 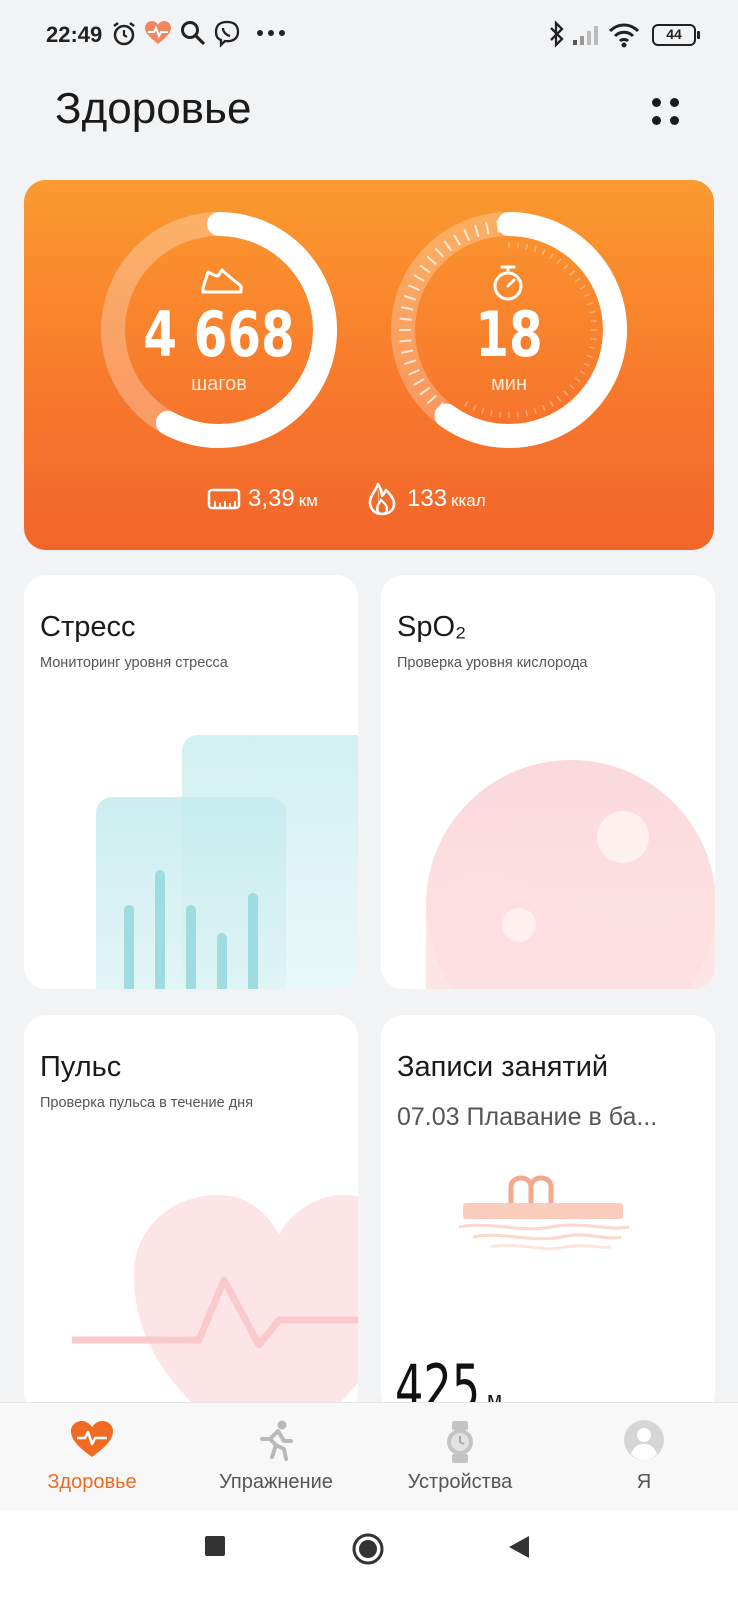 I want to click on spo2-title: SpO₂, so click(x=432, y=627).